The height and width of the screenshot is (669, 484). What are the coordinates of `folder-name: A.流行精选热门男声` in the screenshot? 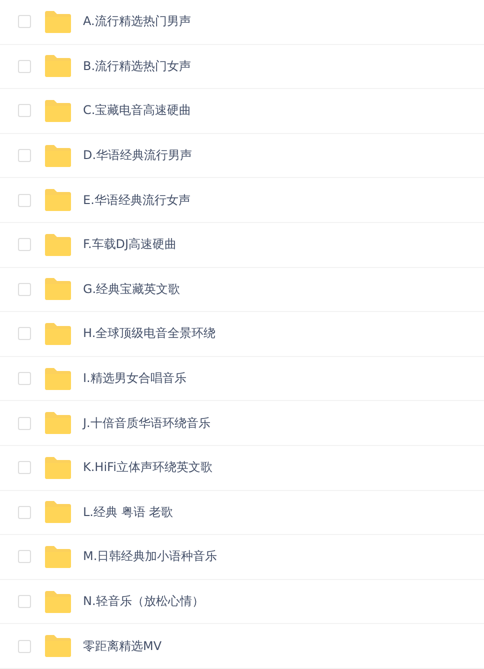 It's located at (137, 21).